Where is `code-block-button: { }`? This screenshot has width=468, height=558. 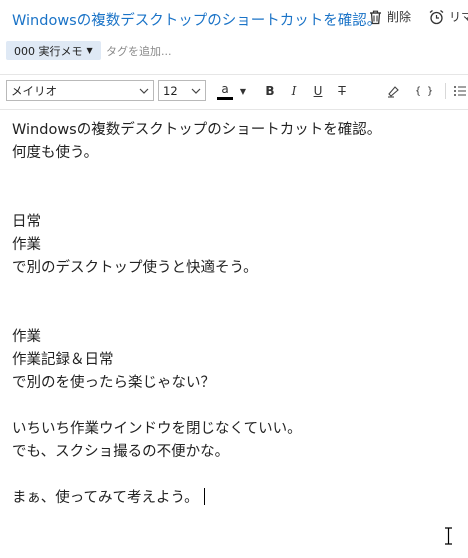 code-block-button: { } is located at coordinates (424, 91).